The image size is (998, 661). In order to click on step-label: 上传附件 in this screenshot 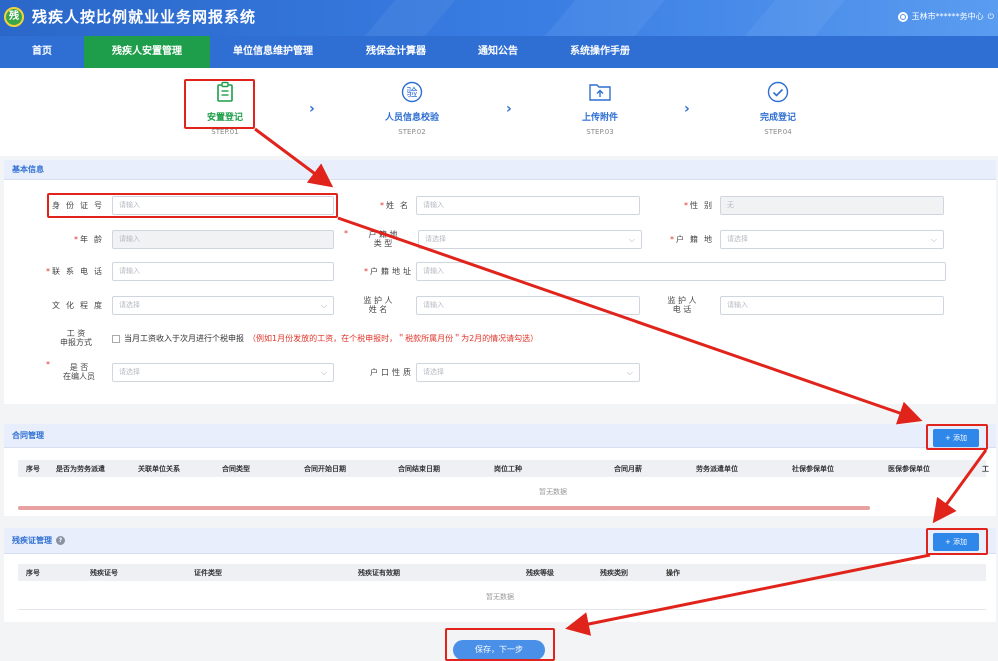, I will do `click(599, 118)`.